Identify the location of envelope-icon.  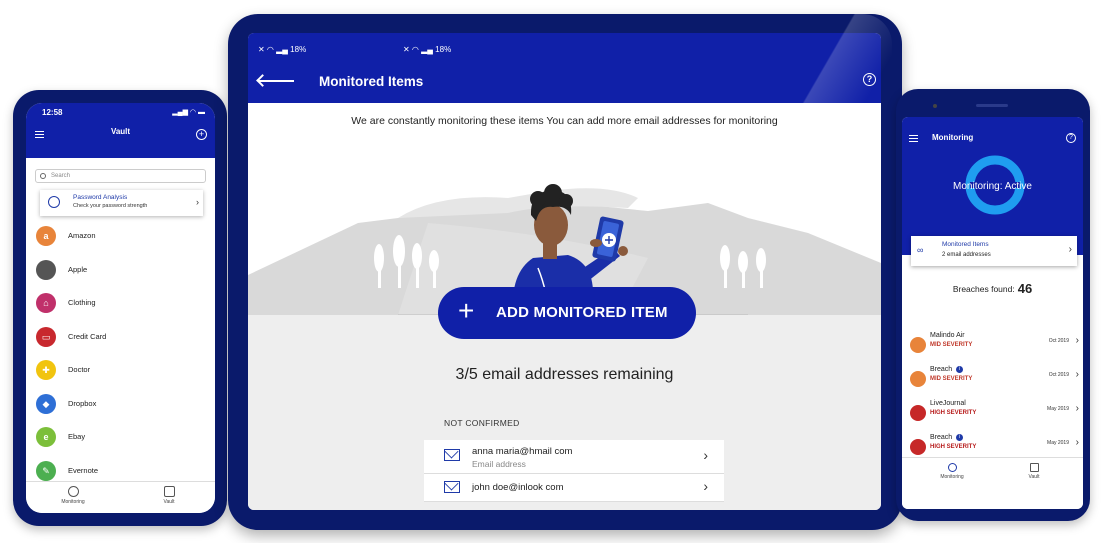
(452, 487).